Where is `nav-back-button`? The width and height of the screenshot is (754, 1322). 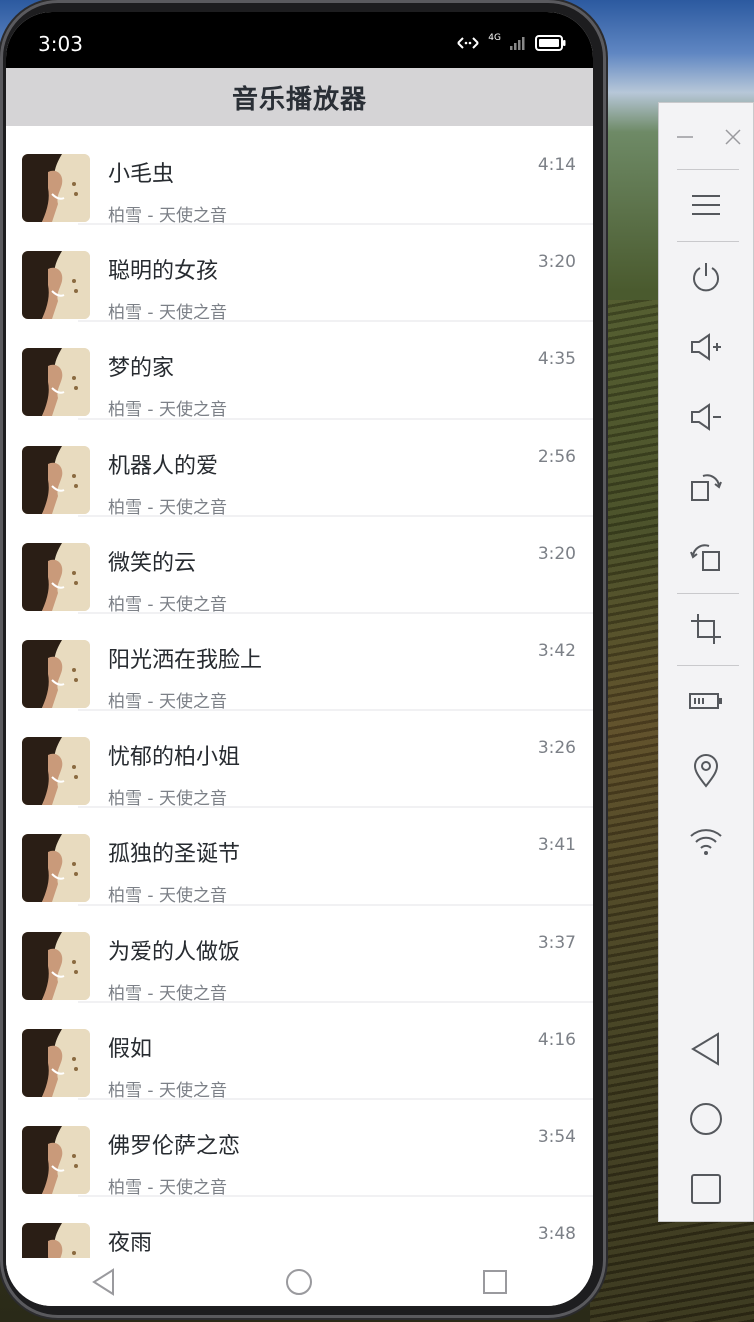 nav-back-button is located at coordinates (104, 1282).